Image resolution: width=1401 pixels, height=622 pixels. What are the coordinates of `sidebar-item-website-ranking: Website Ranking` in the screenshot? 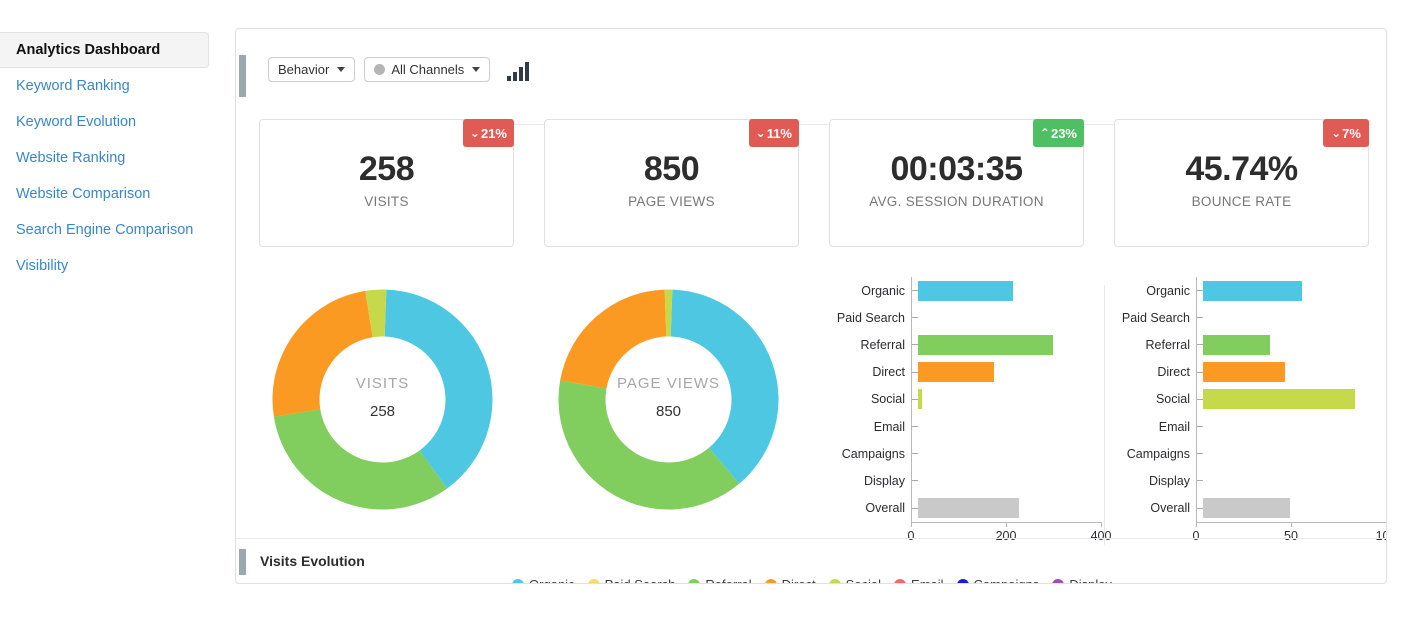 It's located at (105, 158).